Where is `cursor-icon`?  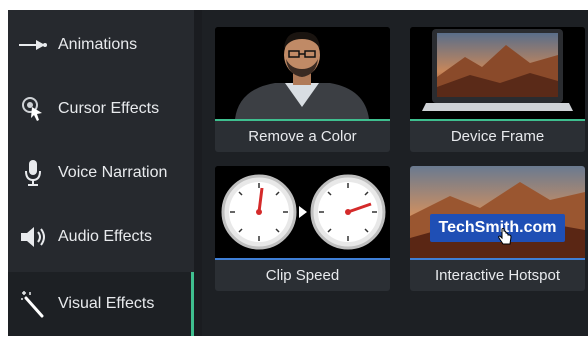 cursor-icon is located at coordinates (33, 109).